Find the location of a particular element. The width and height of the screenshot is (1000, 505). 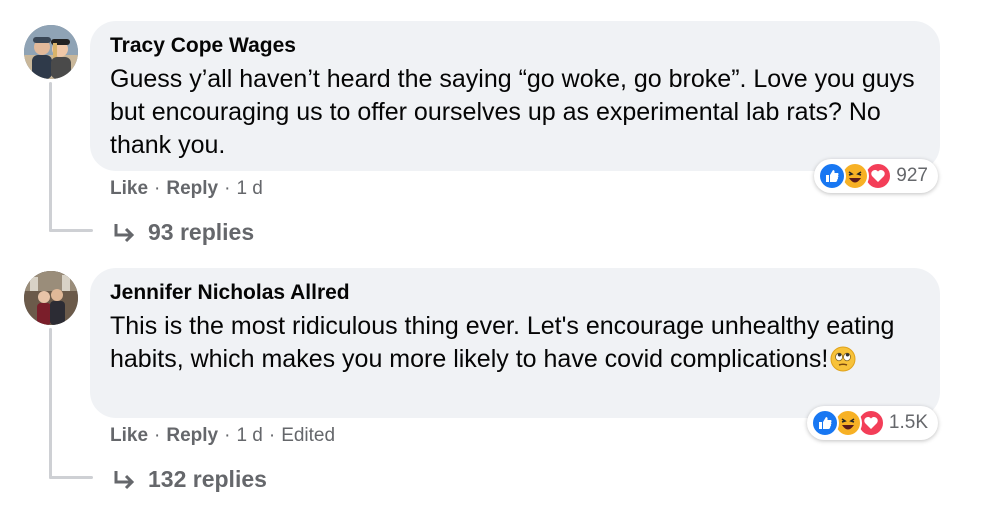

comment-author: Tracy Cope Wages is located at coordinates (515, 46).